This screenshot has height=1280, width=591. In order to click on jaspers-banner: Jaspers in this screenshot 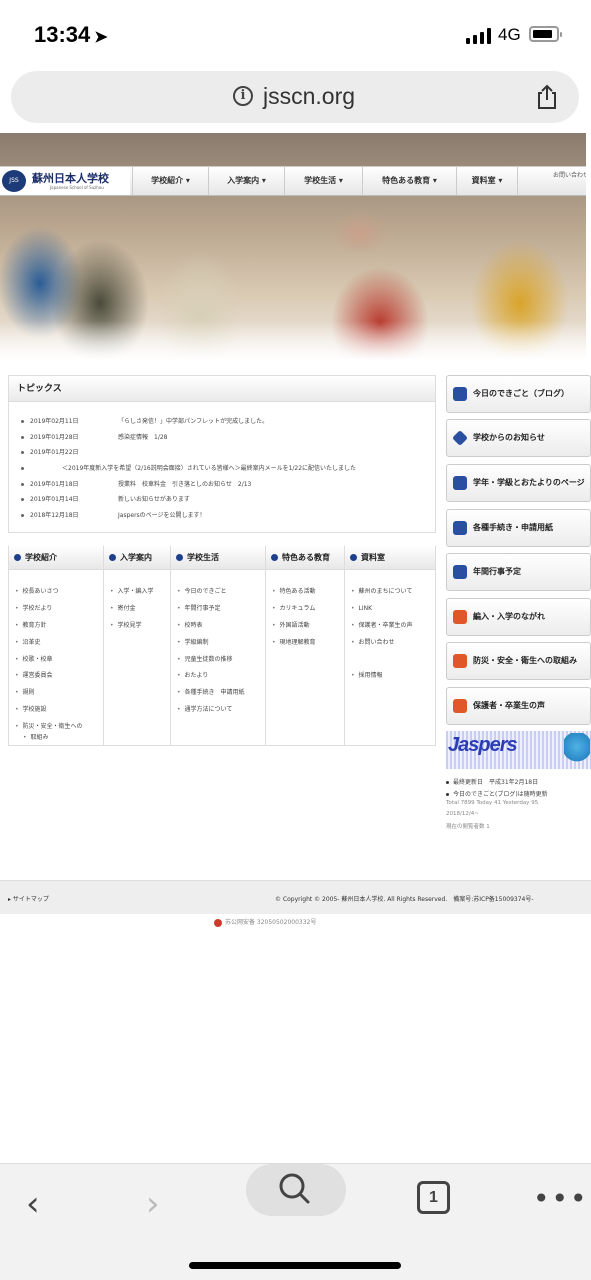, I will do `click(518, 750)`.